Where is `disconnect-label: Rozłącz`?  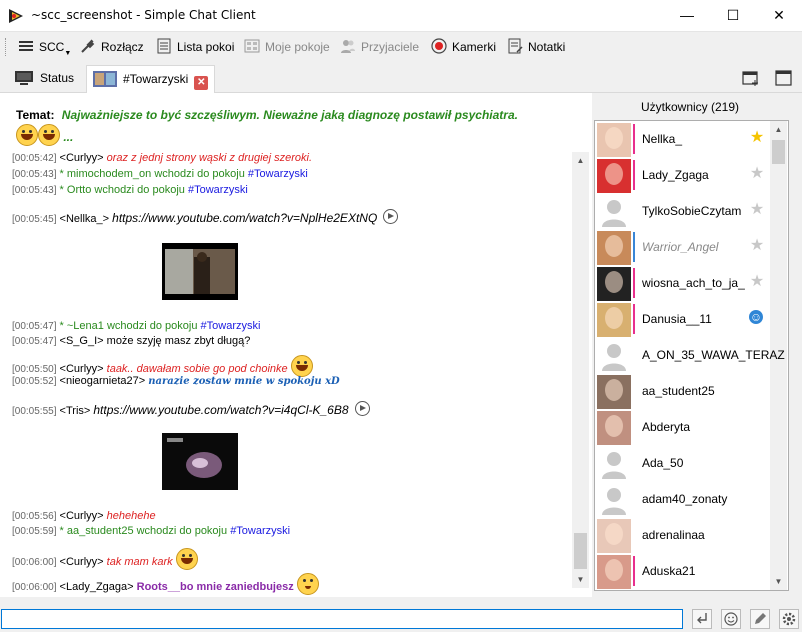
disconnect-label: Rozłącz is located at coordinates (122, 47).